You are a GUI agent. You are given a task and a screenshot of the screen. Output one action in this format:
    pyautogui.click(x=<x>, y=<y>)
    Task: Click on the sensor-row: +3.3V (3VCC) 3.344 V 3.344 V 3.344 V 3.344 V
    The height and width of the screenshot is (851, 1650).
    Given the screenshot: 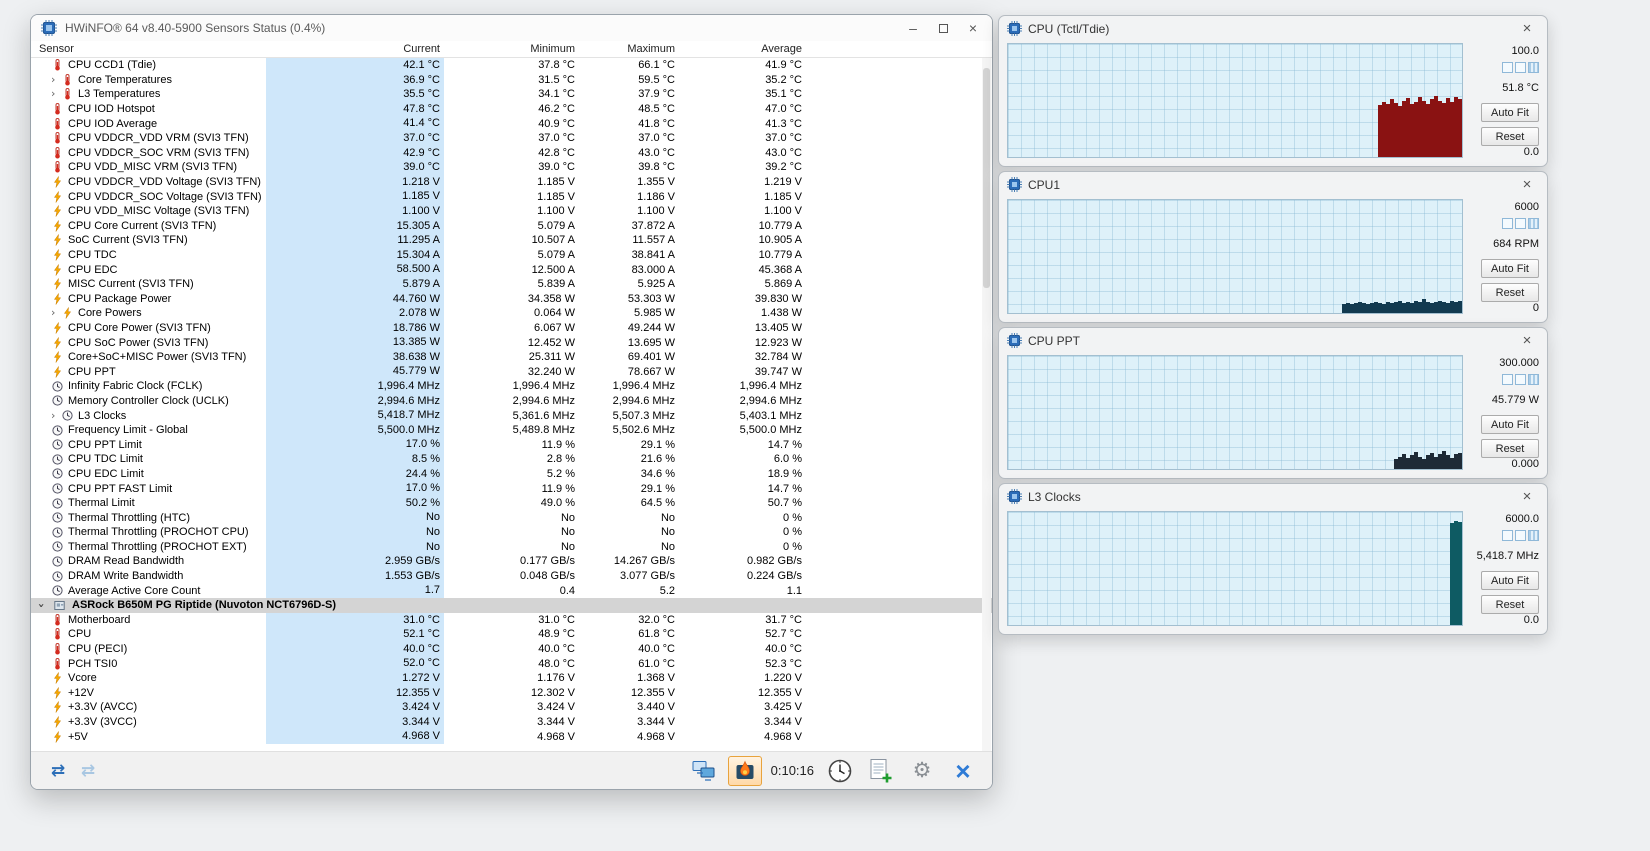 What is the action you would take?
    pyautogui.click(x=511, y=722)
    